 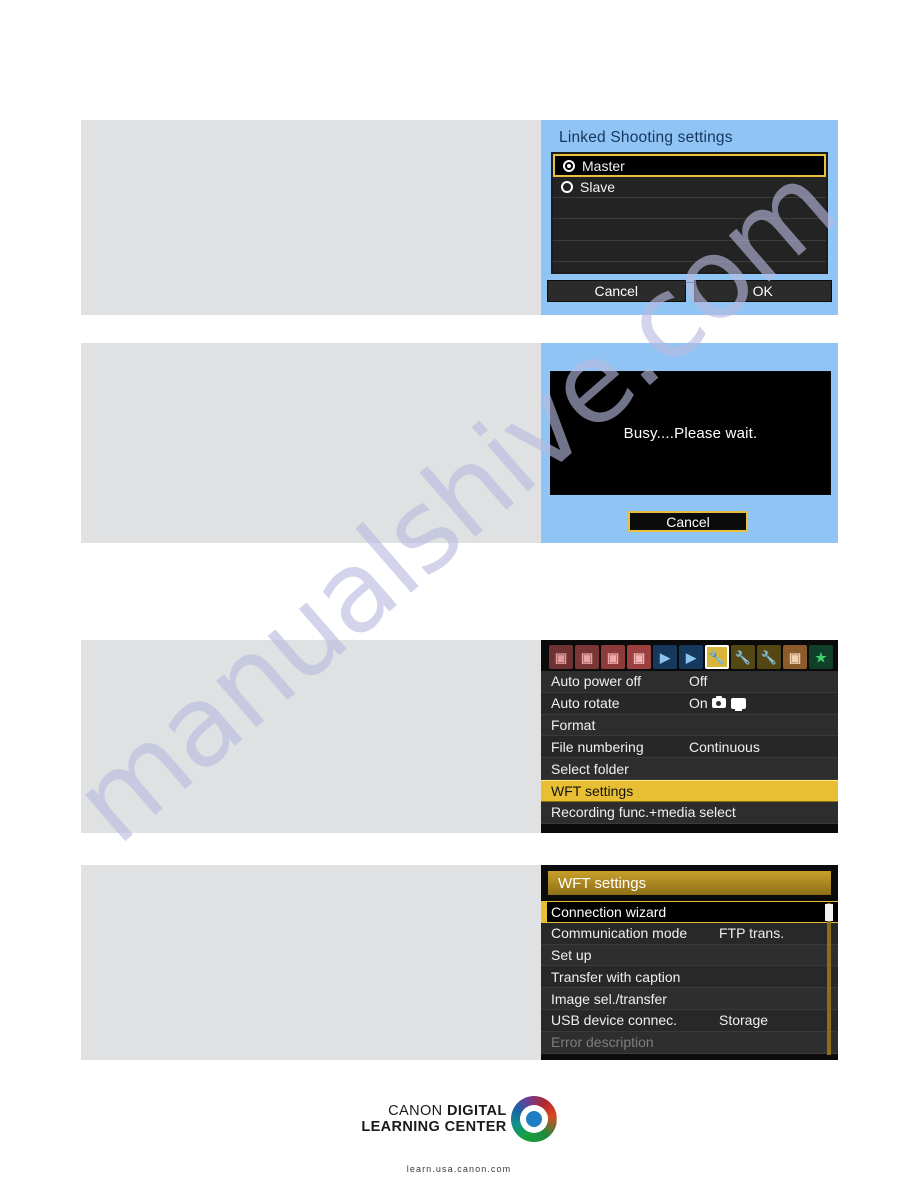 I want to click on tab-playback-2: ▶, so click(x=691, y=657).